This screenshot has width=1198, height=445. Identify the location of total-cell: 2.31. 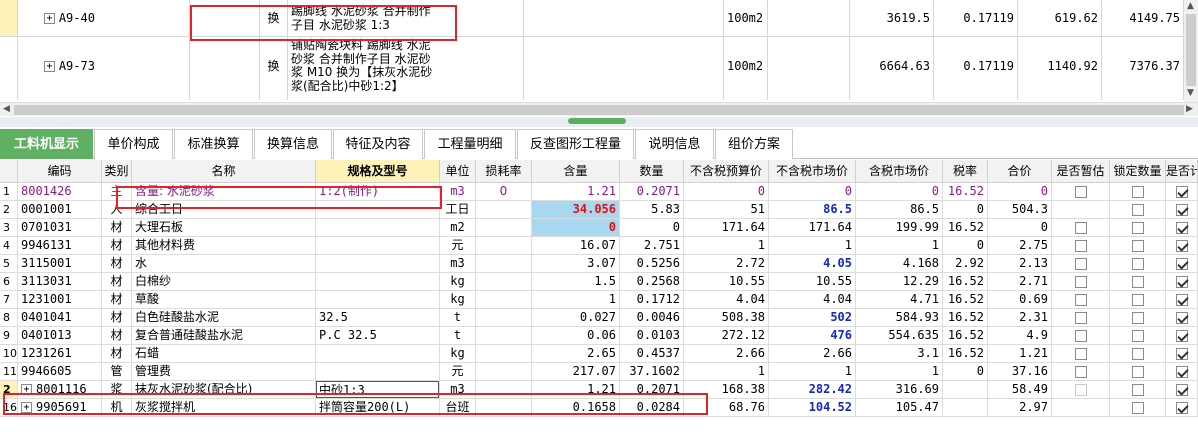
(1020, 318).